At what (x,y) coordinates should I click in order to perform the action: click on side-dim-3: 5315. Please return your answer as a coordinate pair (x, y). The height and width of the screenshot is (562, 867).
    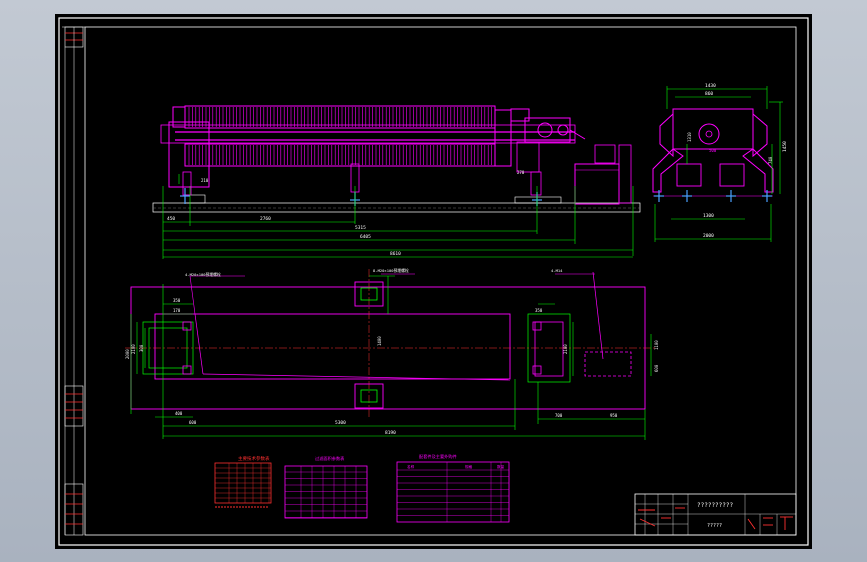
    Looking at the image, I should click on (360, 228).